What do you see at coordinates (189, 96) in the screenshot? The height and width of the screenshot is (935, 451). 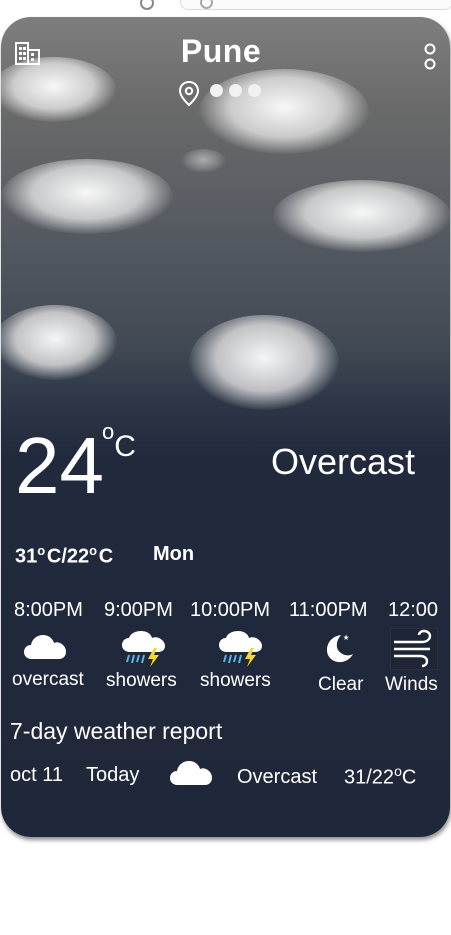 I see `location-pin-icon` at bounding box center [189, 96].